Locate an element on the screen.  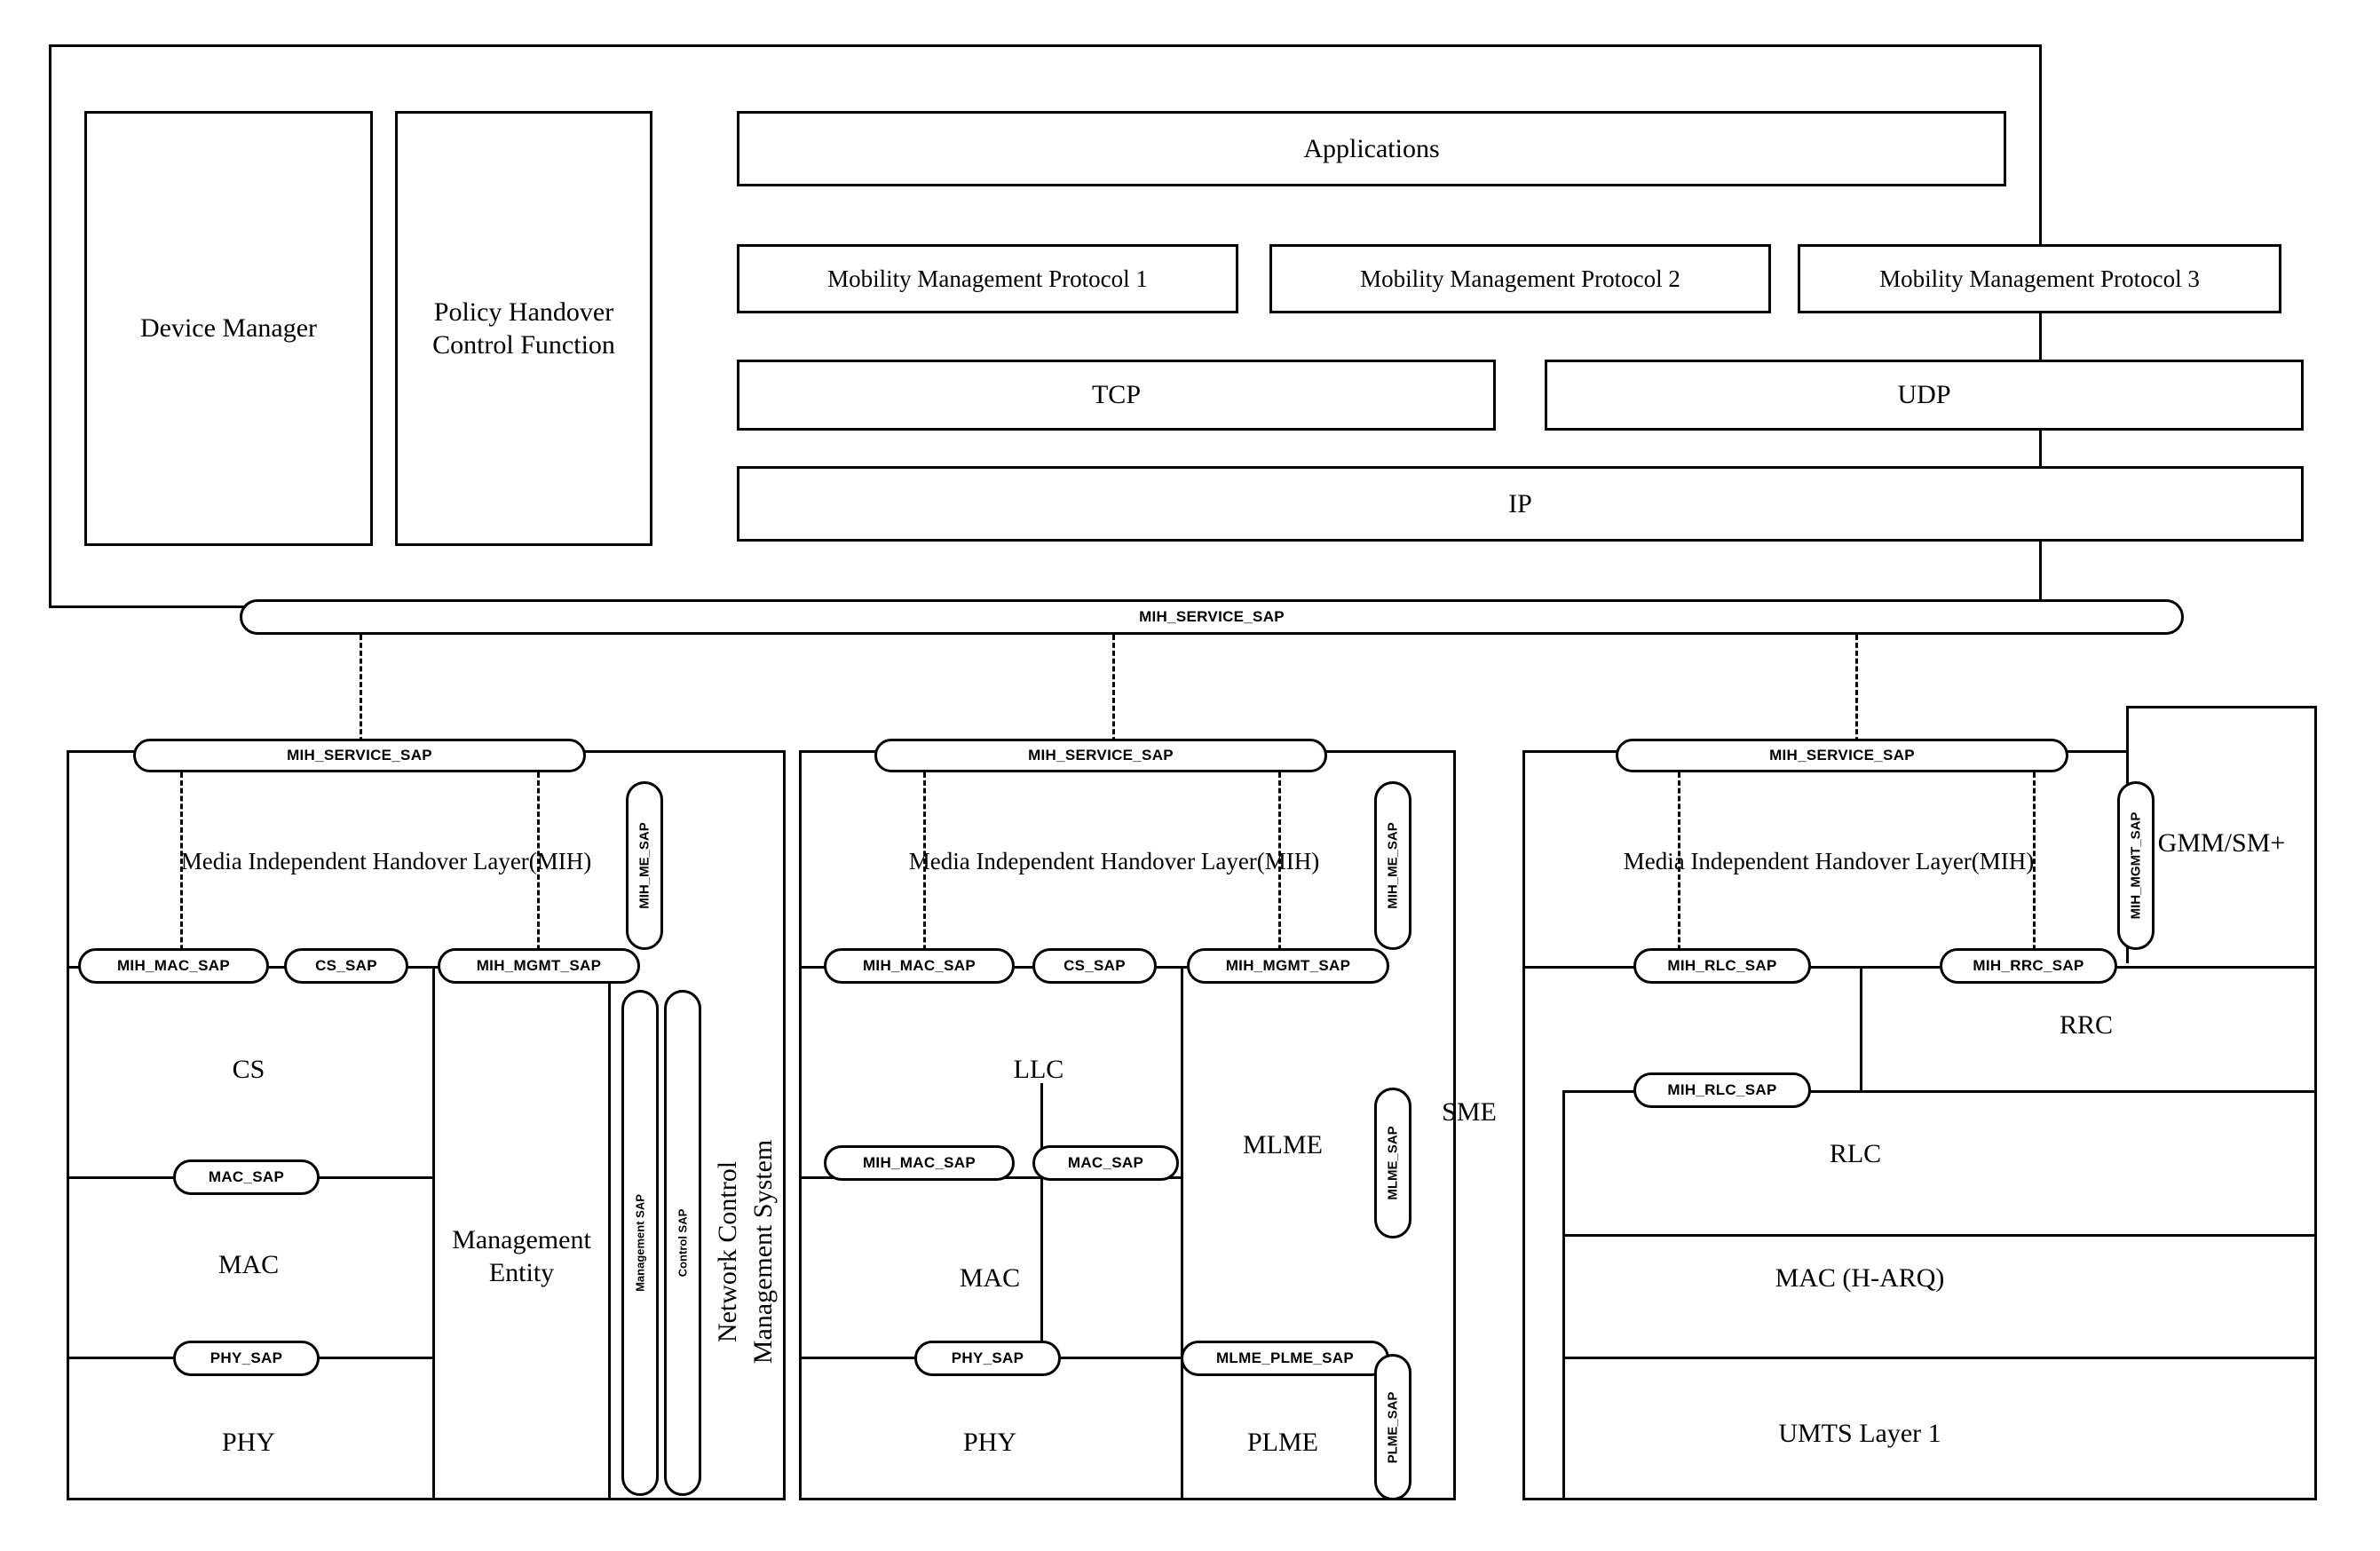
stack-right-mih-service-sap: MIH_SERVICE_SAP is located at coordinates (1842, 755).